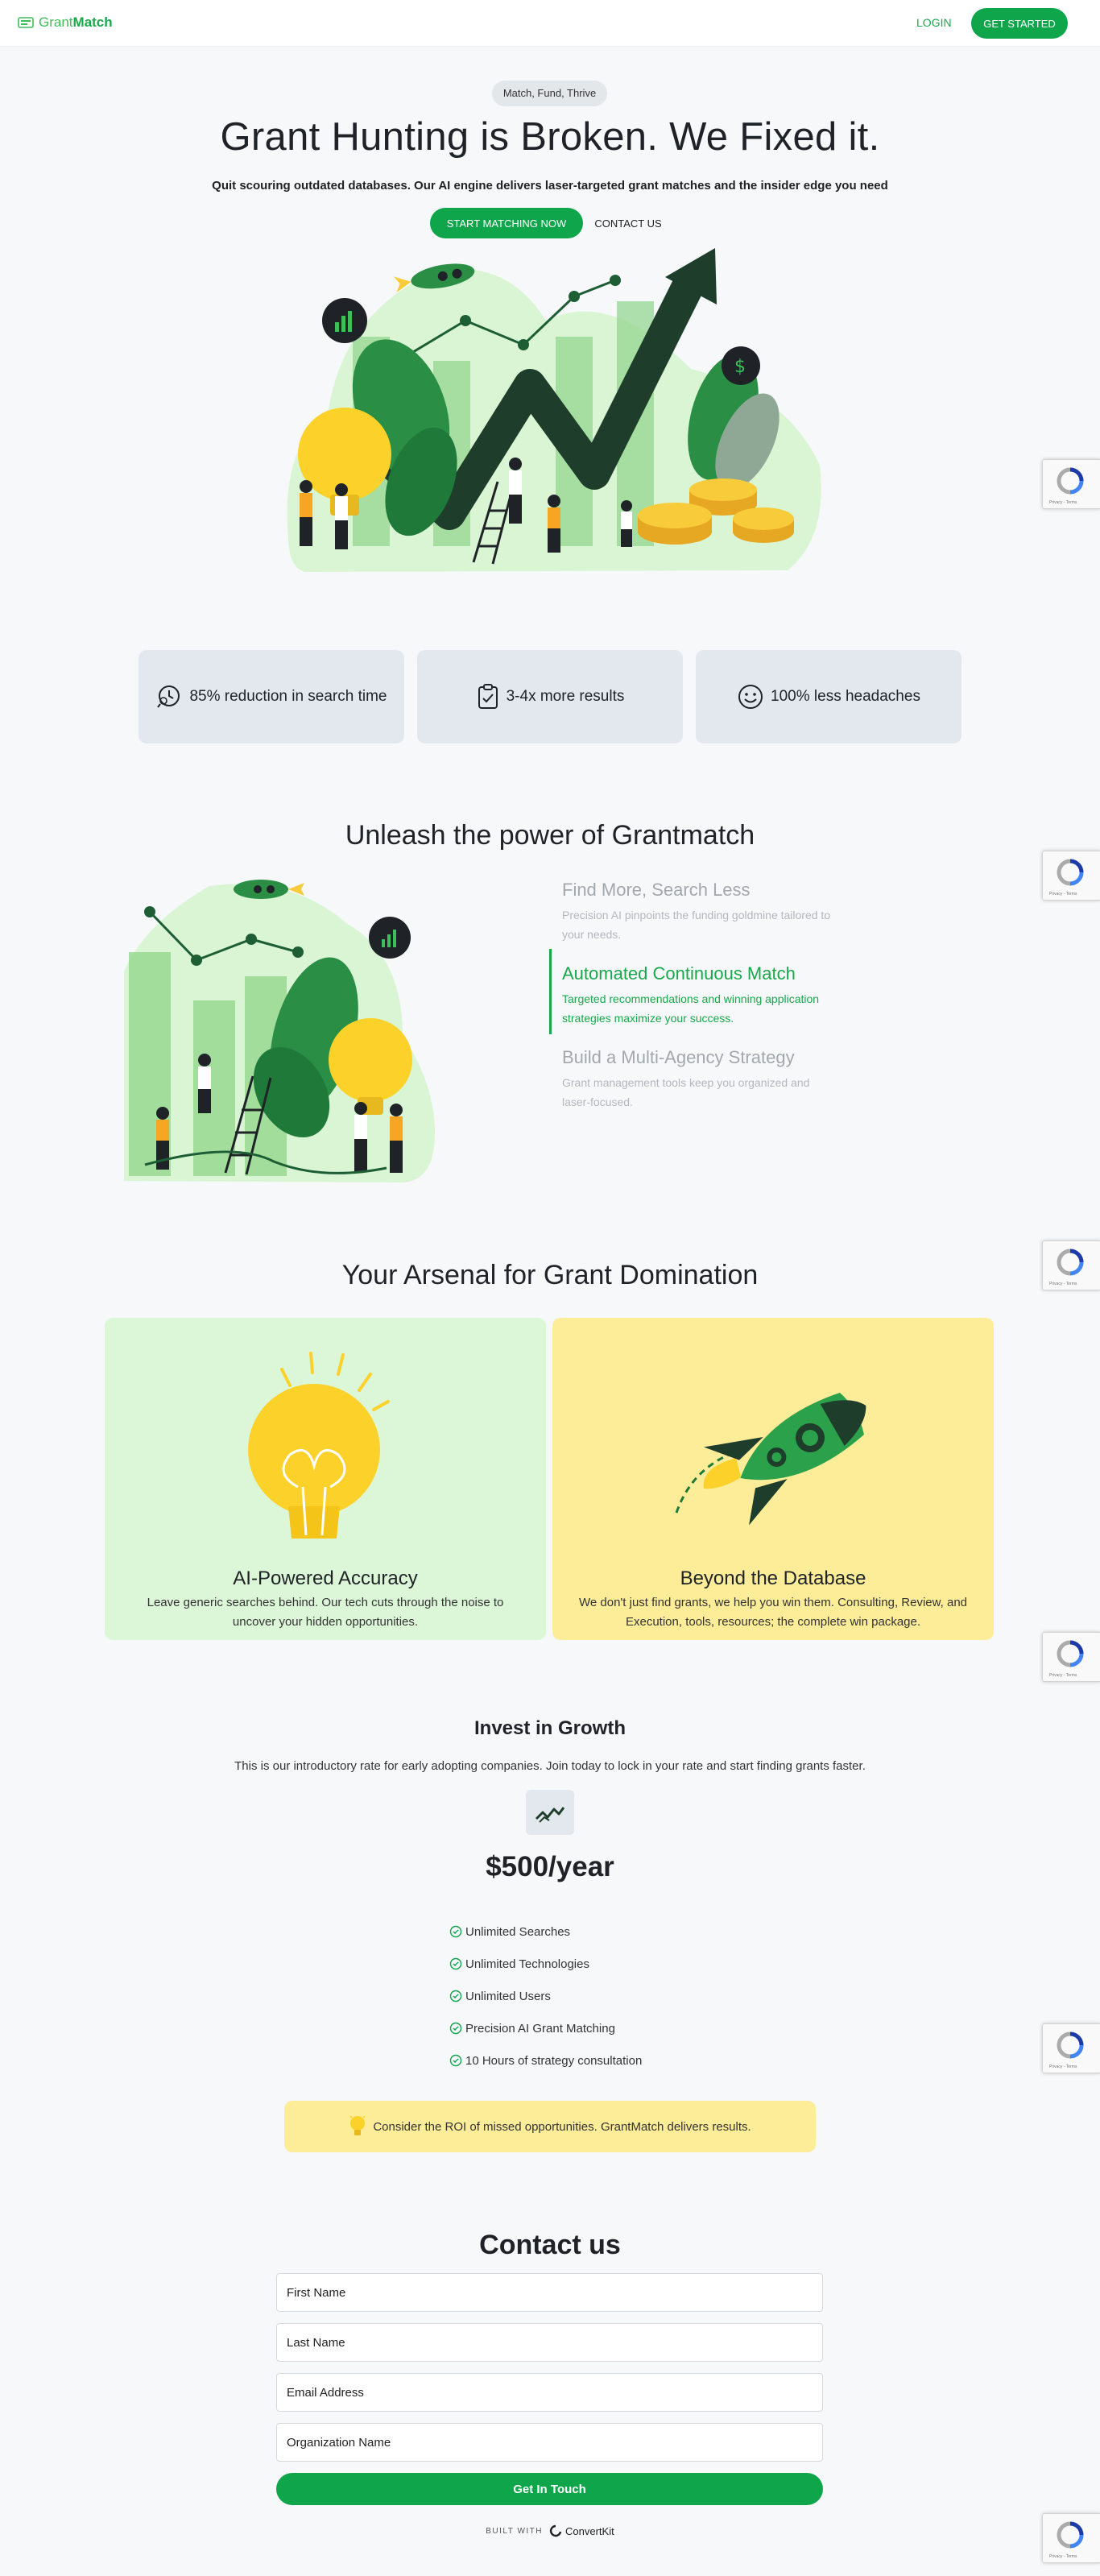  I want to click on login-link: LOGIN, so click(934, 22).